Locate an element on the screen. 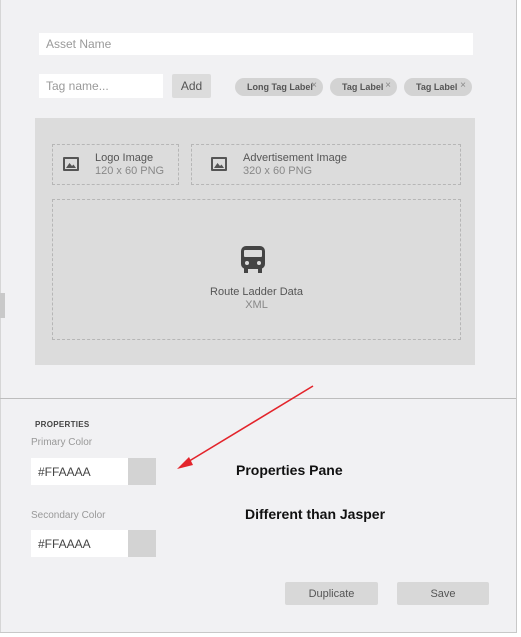 The height and width of the screenshot is (637, 521). annotation-arrow is located at coordinates (245, 427).